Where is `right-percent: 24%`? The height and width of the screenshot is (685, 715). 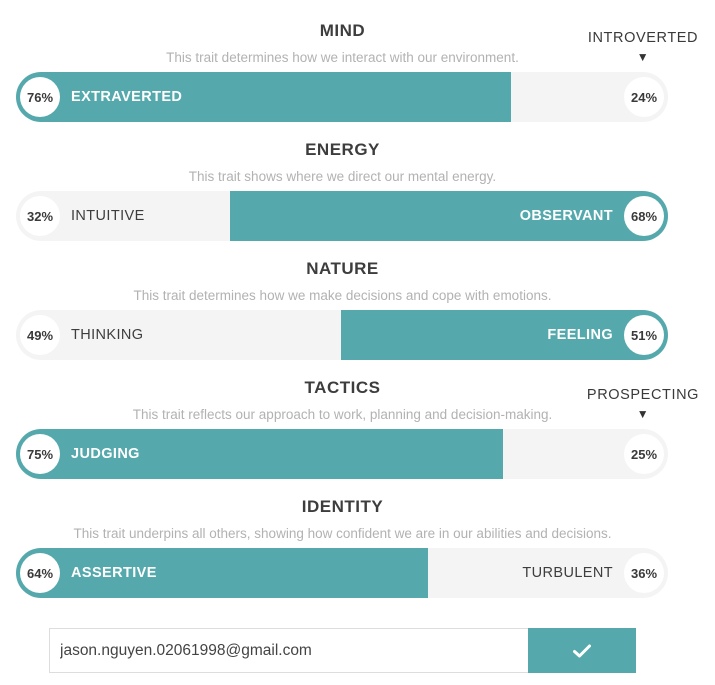
right-percent: 24% is located at coordinates (644, 97).